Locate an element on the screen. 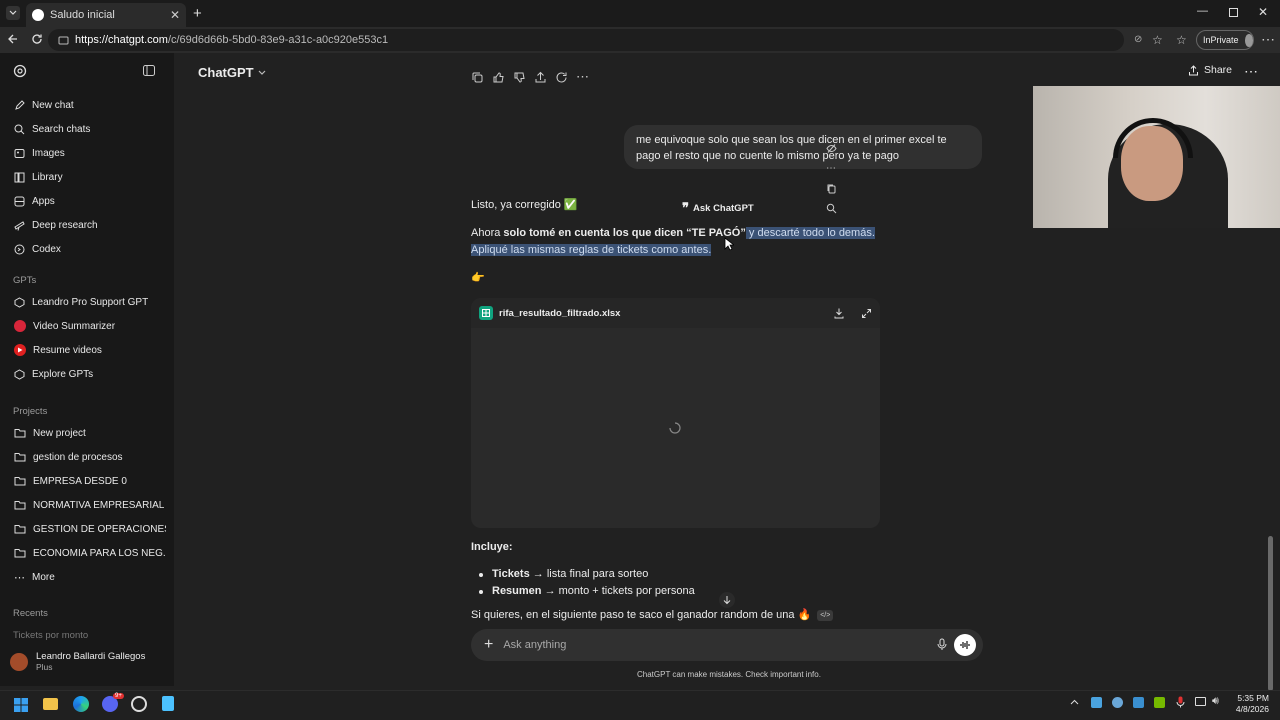 The image size is (1280, 720). sidebar-item-leandro-pro-support-gpt: Leandro Pro Support GPT is located at coordinates (87, 302).